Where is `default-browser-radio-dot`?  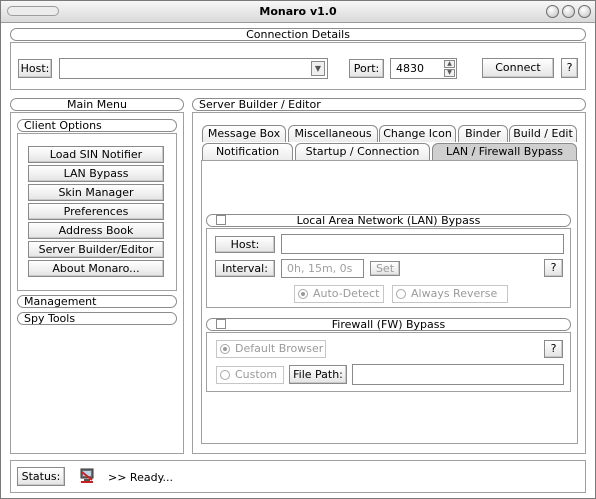
default-browser-radio-dot is located at coordinates (225, 349).